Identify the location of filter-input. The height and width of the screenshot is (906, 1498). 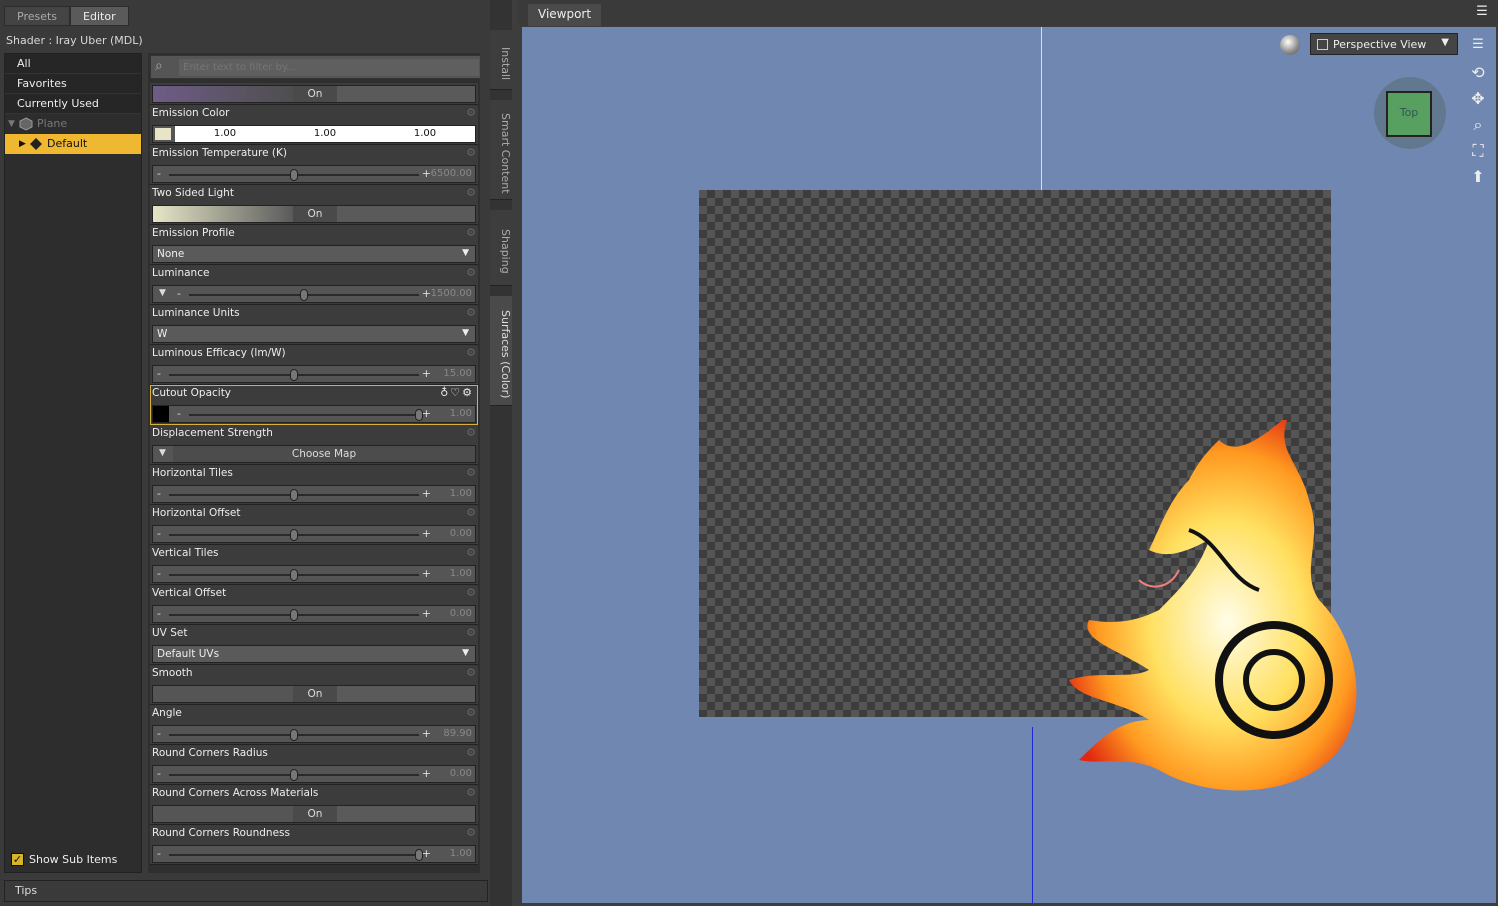
(329, 67).